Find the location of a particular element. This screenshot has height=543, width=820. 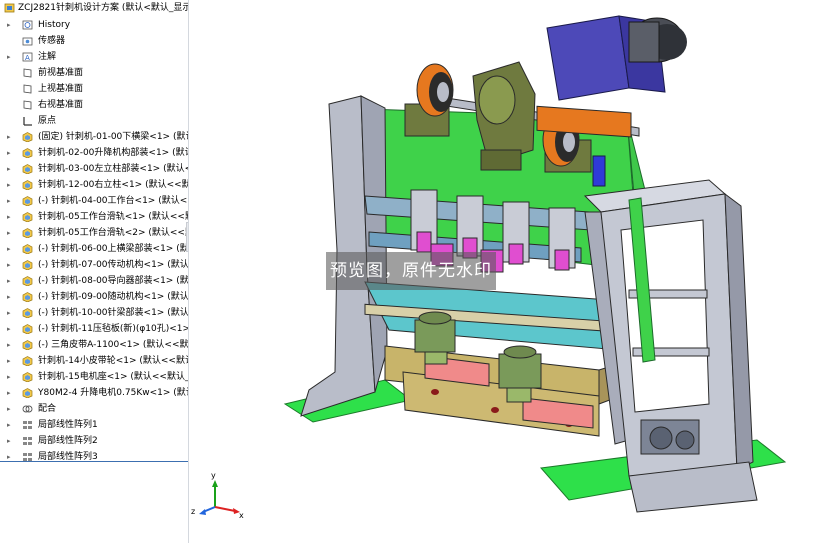

sensor-folder-icon is located at coordinates (27, 41).